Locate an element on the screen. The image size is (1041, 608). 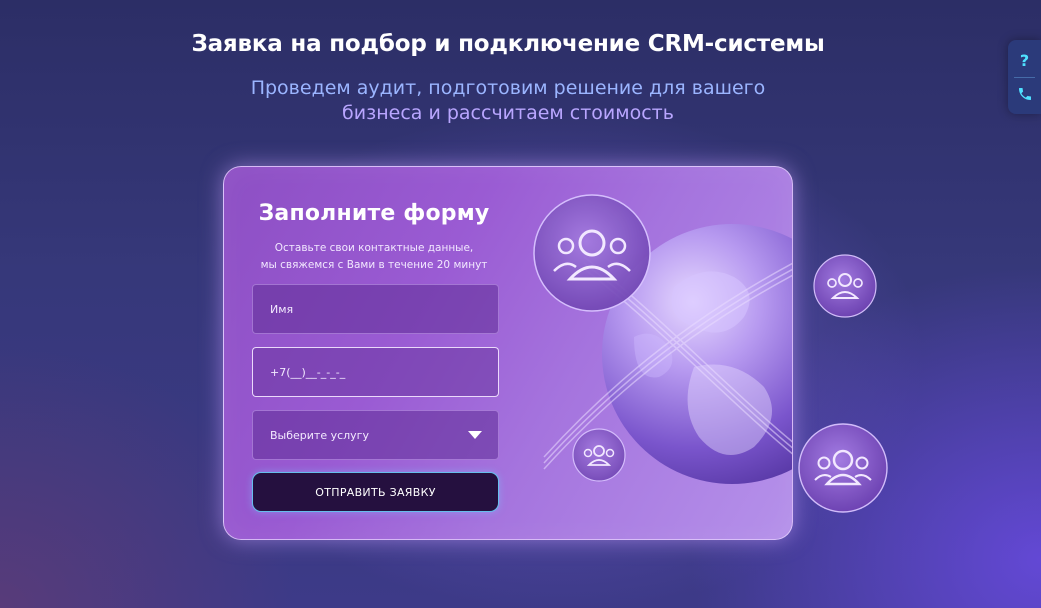
call-button is located at coordinates (1024, 94).